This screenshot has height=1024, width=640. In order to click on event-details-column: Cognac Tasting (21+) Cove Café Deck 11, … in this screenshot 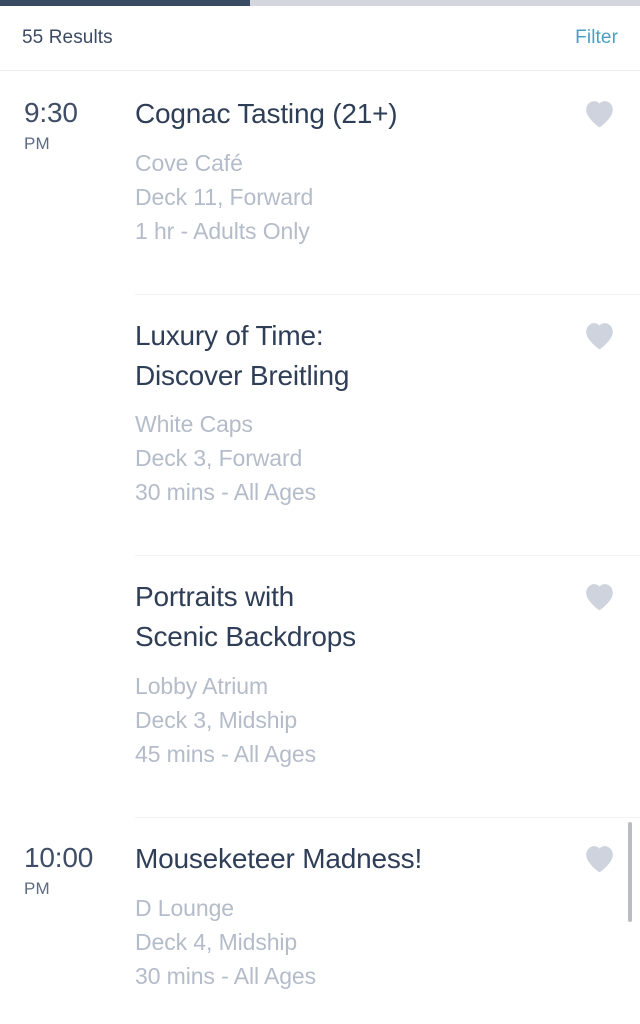, I will do `click(346, 183)`.